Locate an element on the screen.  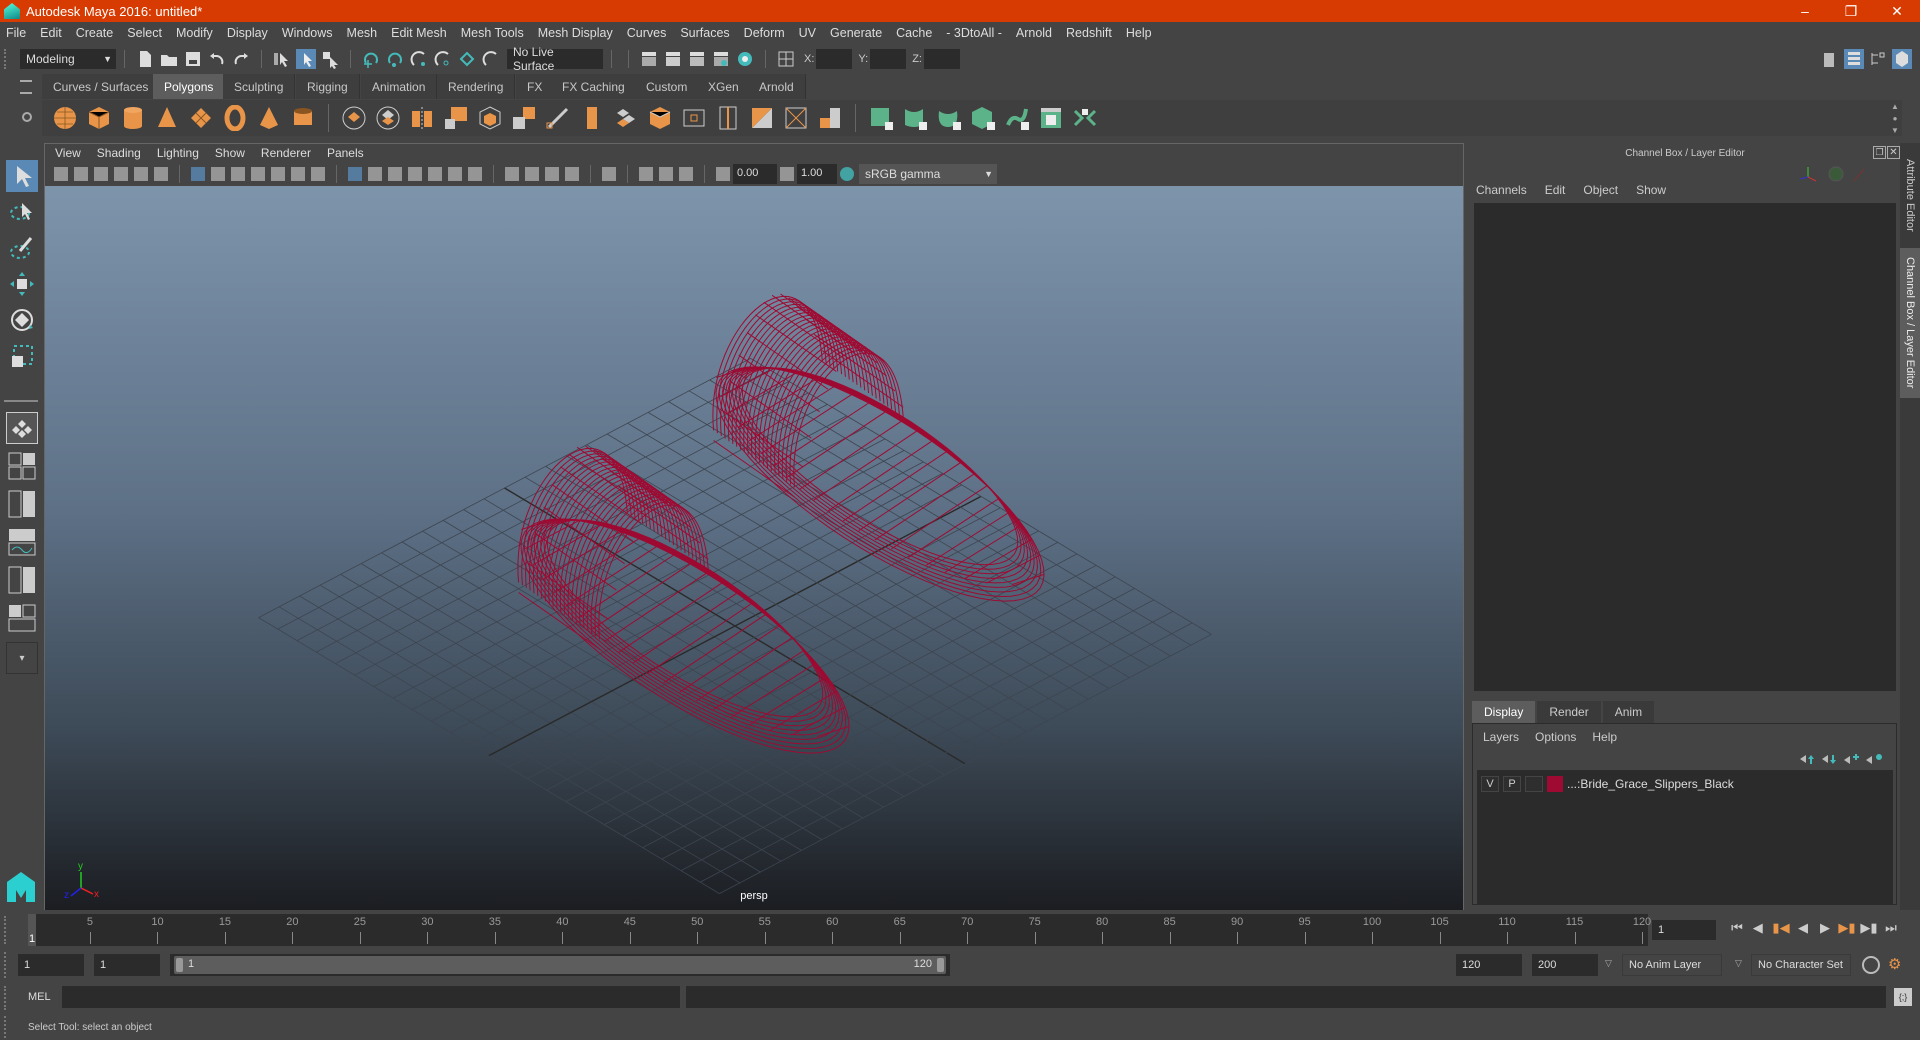
menu-mesh-display: Mesh Display is located at coordinates (575, 33).